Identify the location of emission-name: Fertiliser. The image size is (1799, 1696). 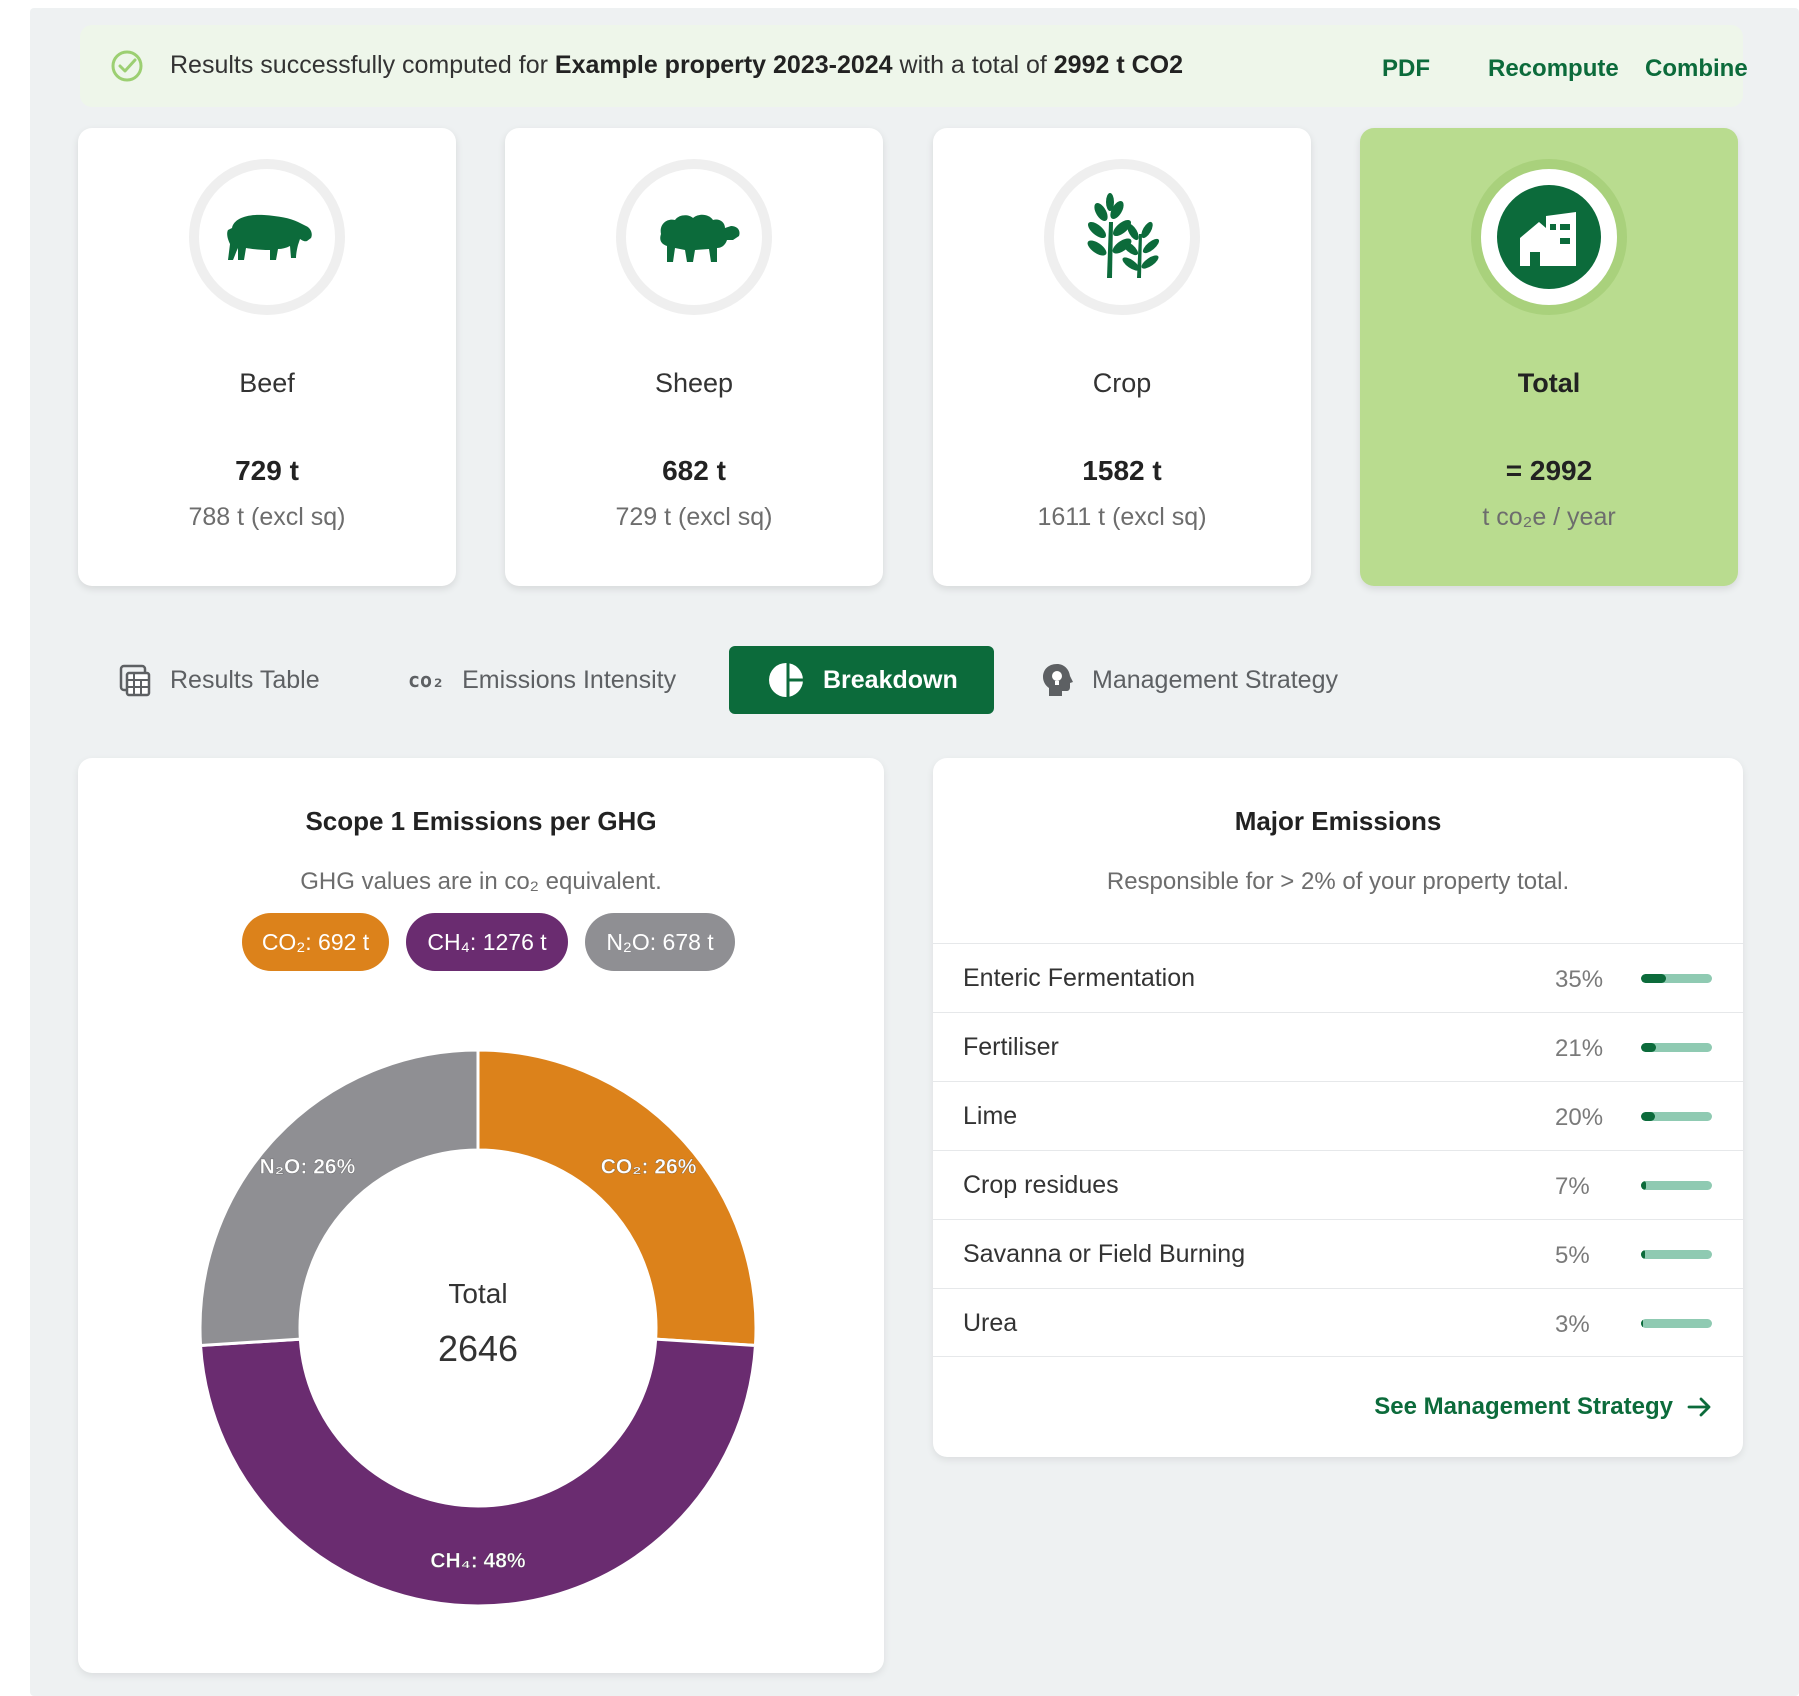
(1011, 1047).